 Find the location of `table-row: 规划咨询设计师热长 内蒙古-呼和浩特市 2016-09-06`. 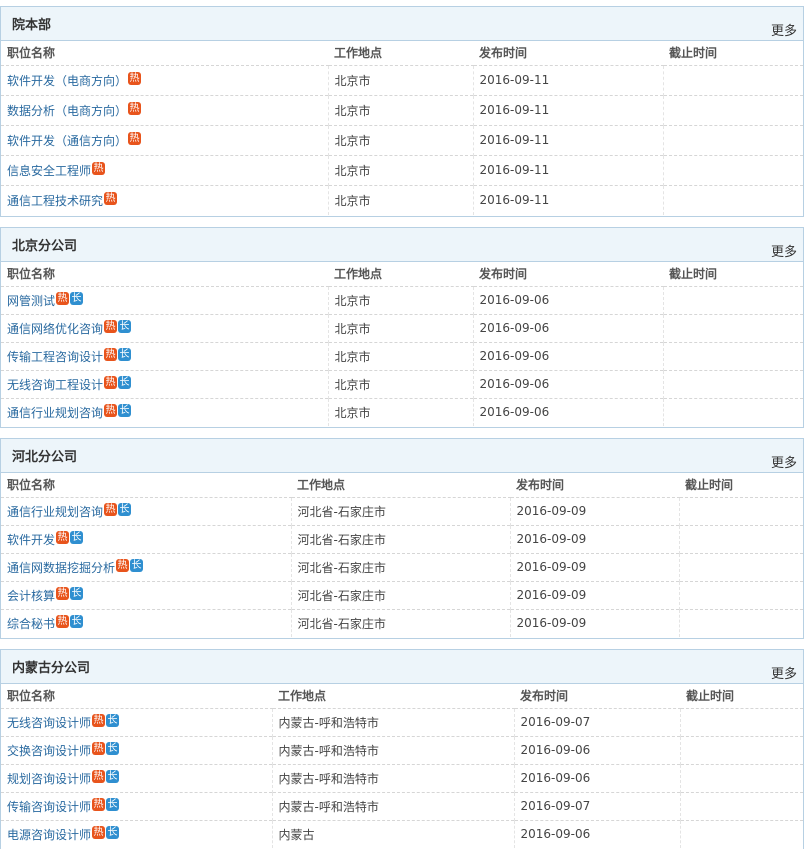

table-row: 规划咨询设计师热长 内蒙古-呼和浩特市 2016-09-06 is located at coordinates (402, 777).